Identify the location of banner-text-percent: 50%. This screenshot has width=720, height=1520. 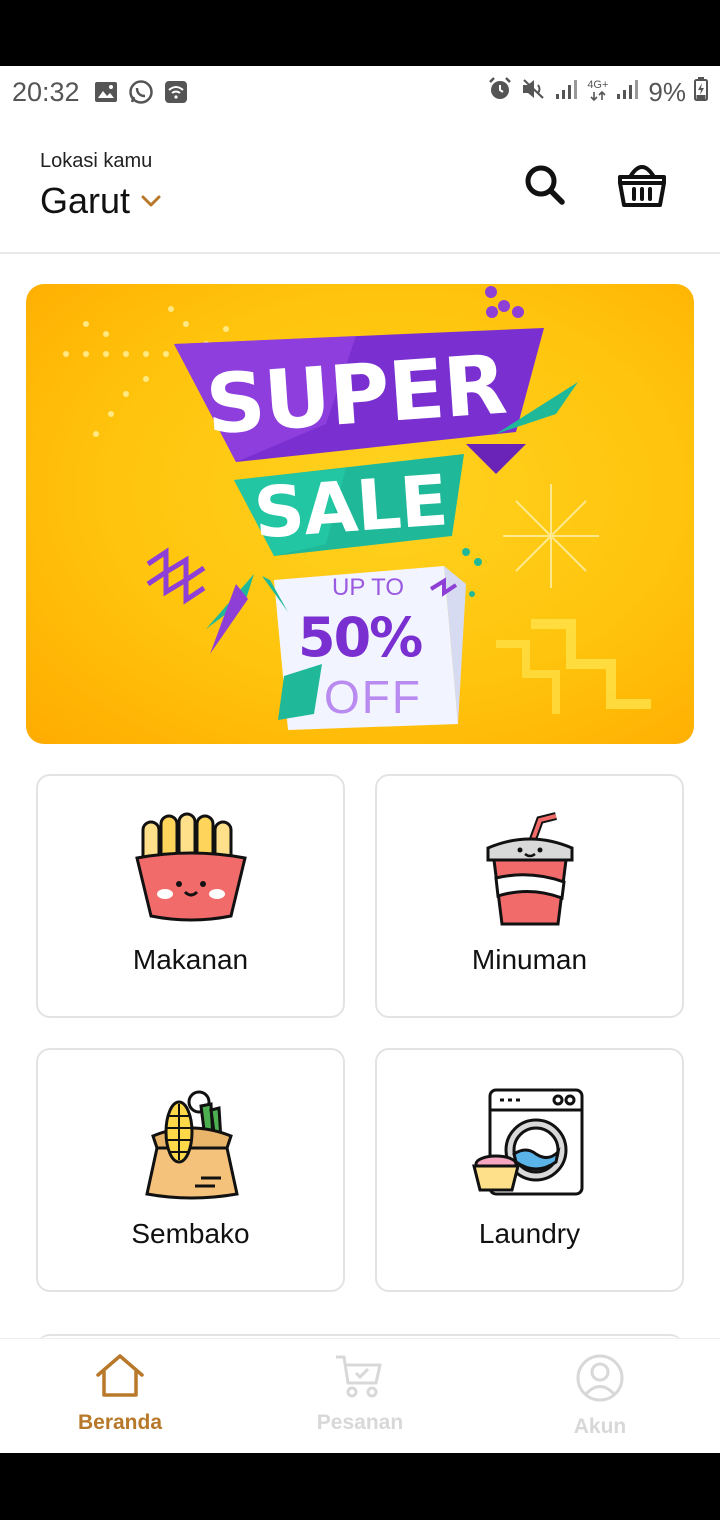
(360, 637).